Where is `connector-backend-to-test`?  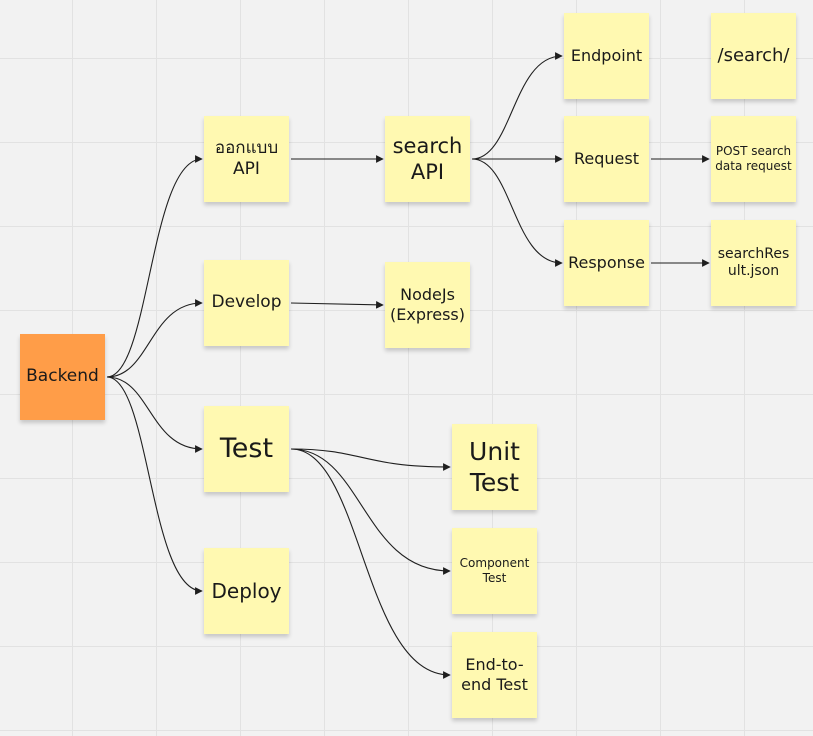
connector-backend-to-test is located at coordinates (154, 414).